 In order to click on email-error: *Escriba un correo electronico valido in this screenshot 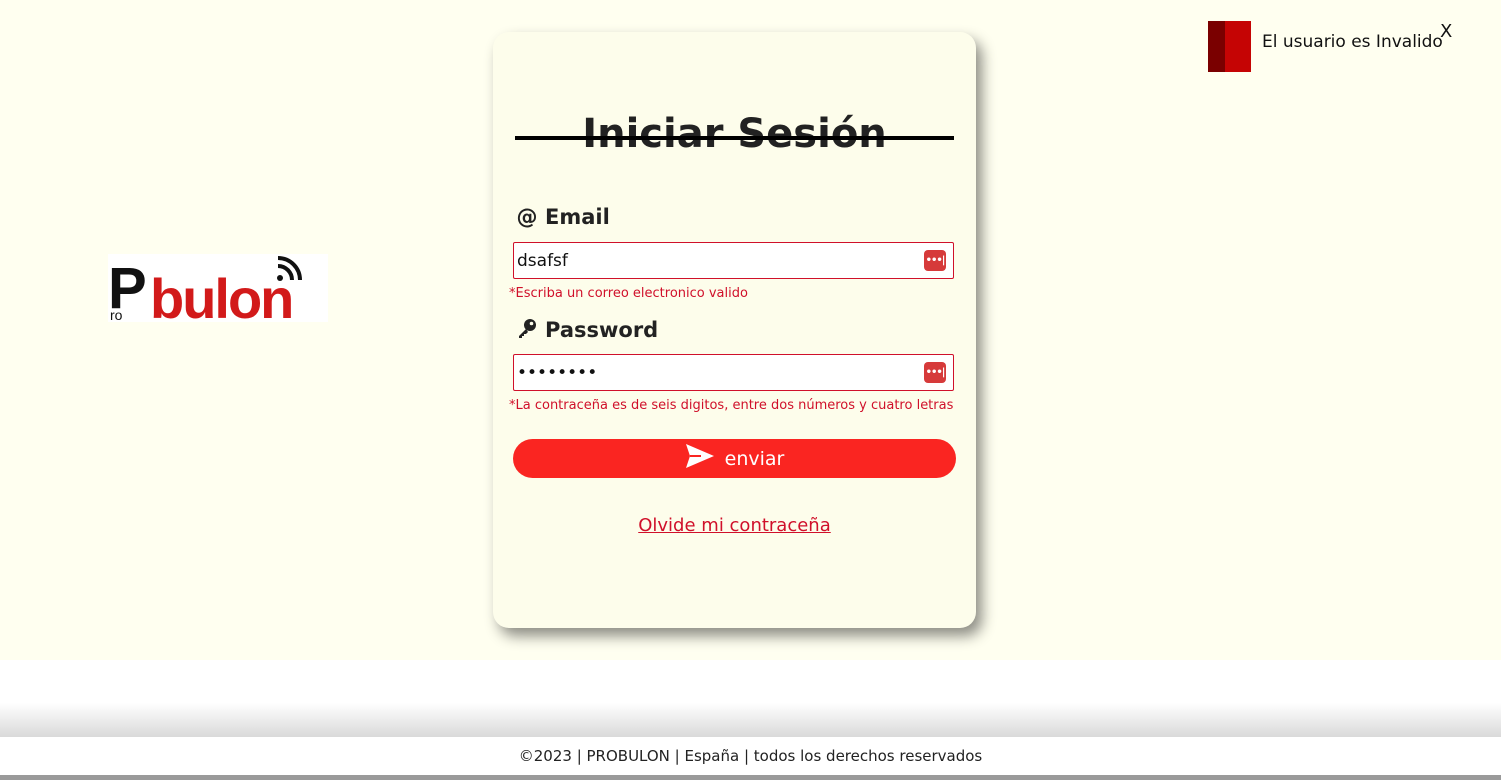, I will do `click(628, 293)`.